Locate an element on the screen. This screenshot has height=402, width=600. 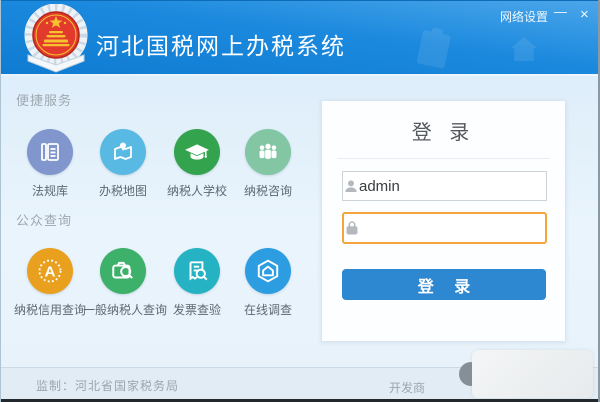
service-item-tax-map: 办税地图 is located at coordinates (123, 164).